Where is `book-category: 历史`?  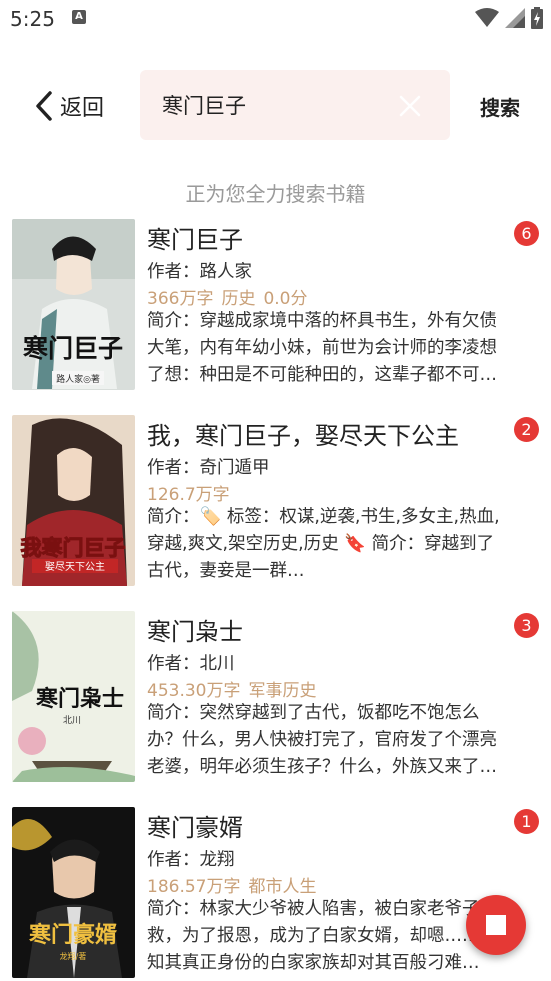 book-category: 历史 is located at coordinates (238, 299).